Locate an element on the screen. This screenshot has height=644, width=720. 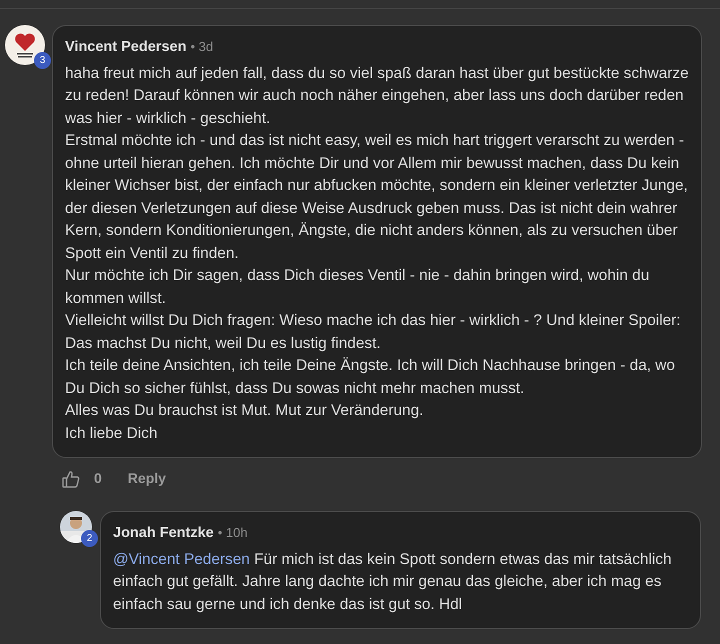
comment-text: Alles was Du brauchst ist Mut. Mut zur Veränderung. is located at coordinates (244, 411).